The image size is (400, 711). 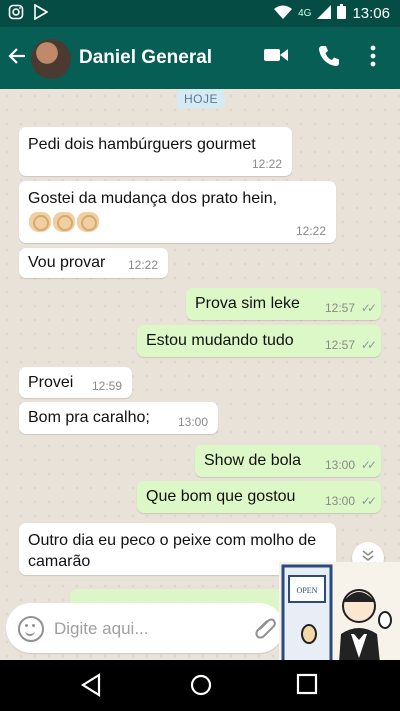 What do you see at coordinates (149, 629) in the screenshot?
I see `message-input` at bounding box center [149, 629].